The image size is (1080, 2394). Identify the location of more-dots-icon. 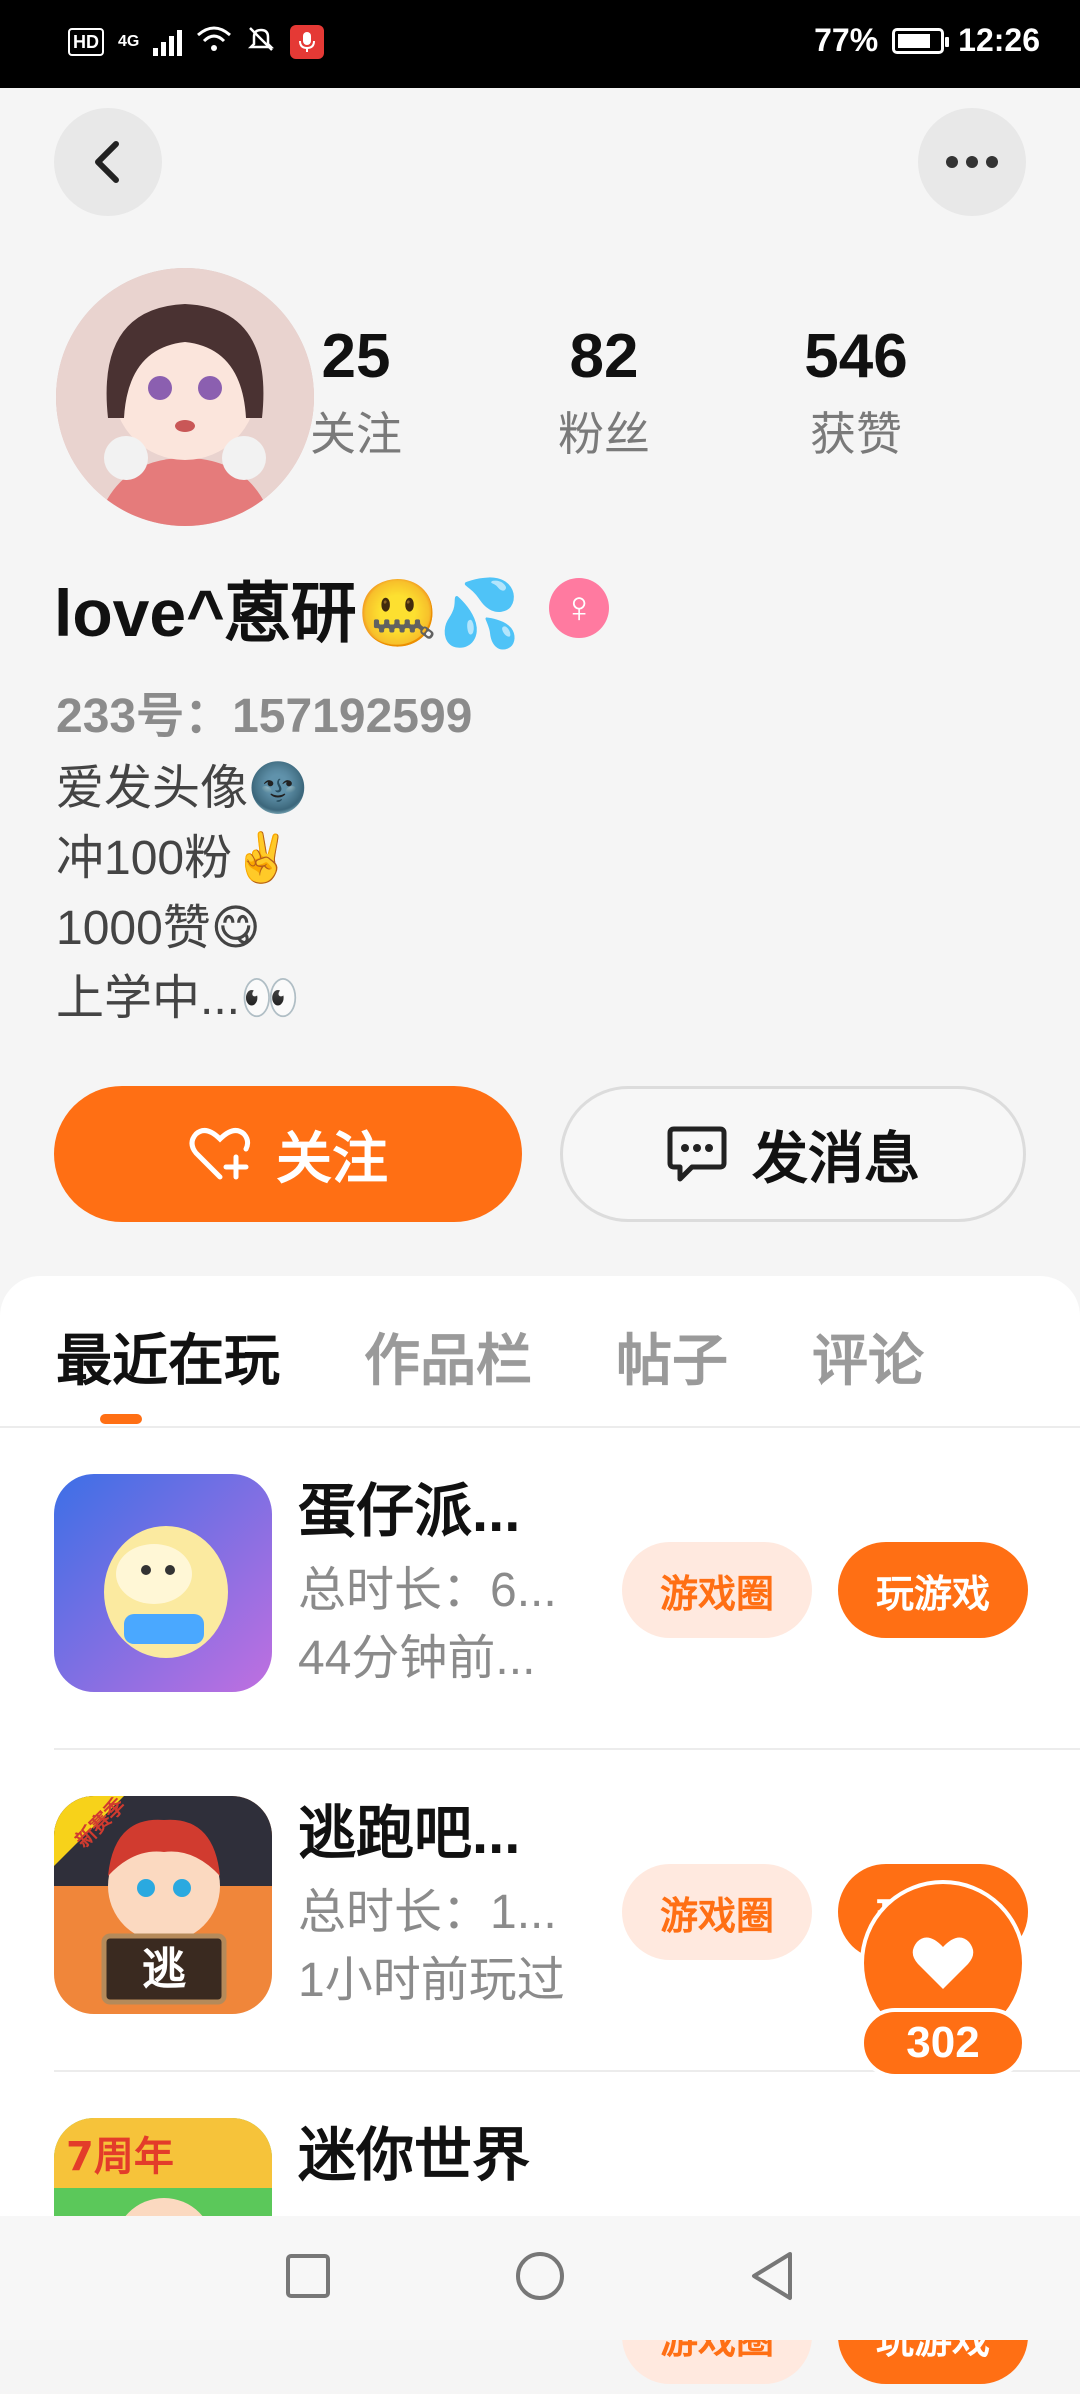
(972, 162).